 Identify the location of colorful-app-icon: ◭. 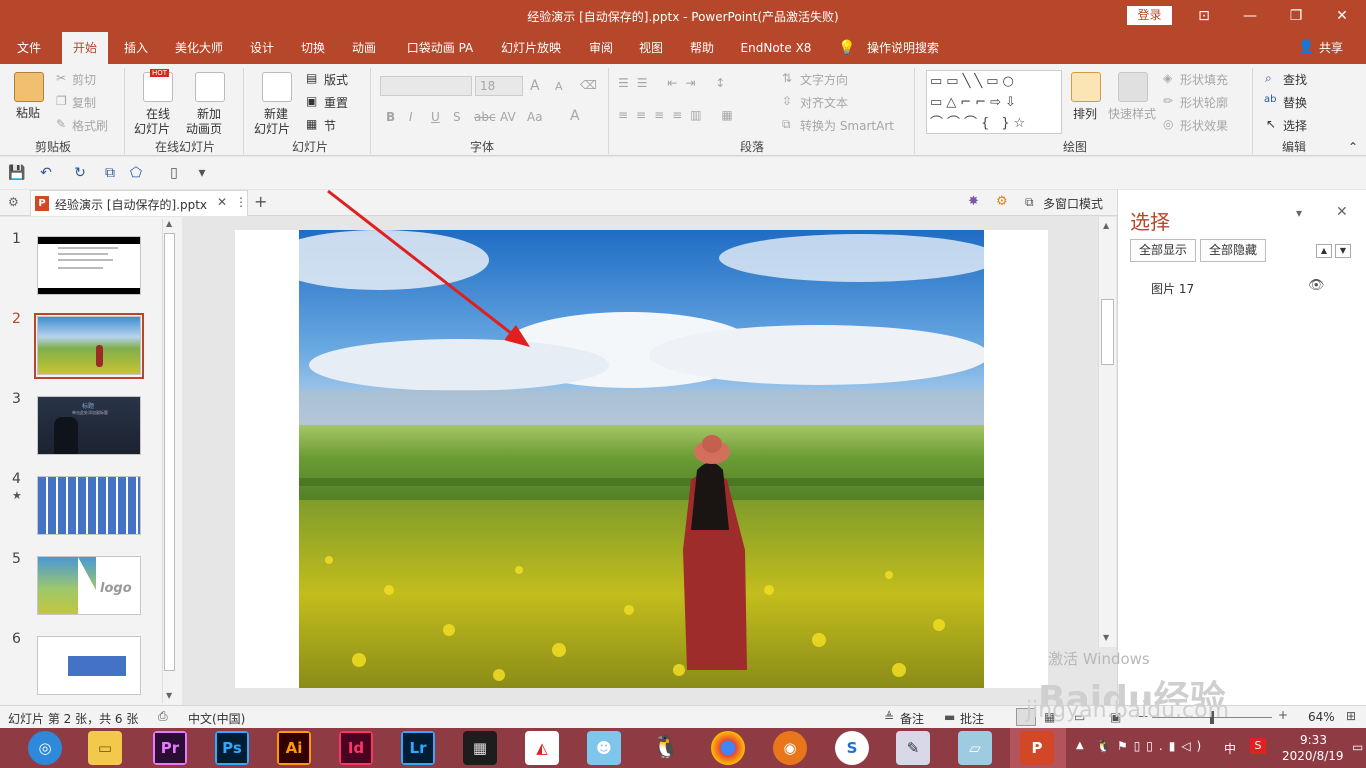
(542, 748).